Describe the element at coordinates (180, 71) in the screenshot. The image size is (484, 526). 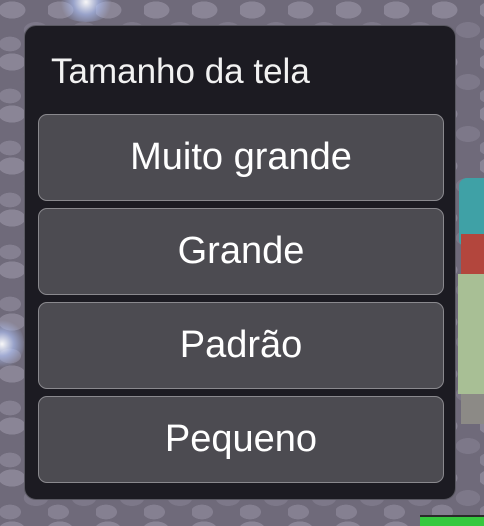
I see `dialog-title: Tamanho da tela` at that location.